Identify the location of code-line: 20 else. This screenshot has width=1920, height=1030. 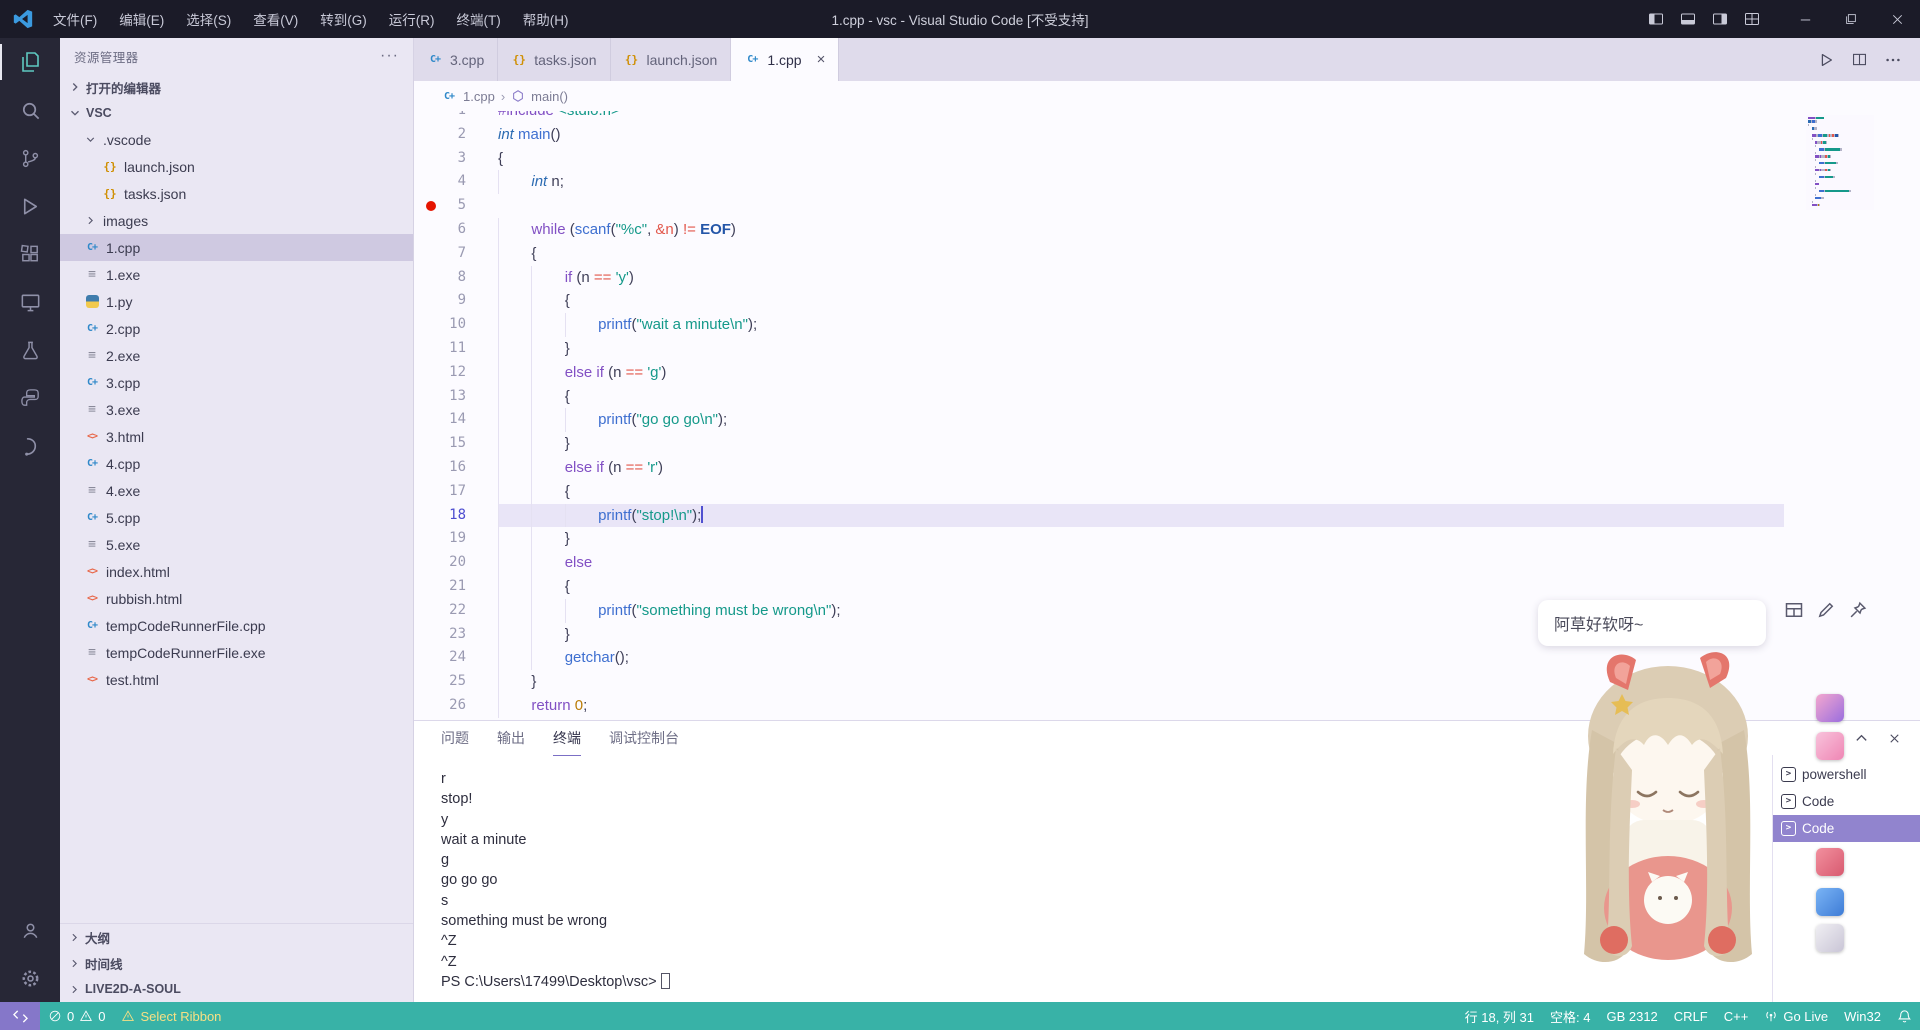
(1167, 563).